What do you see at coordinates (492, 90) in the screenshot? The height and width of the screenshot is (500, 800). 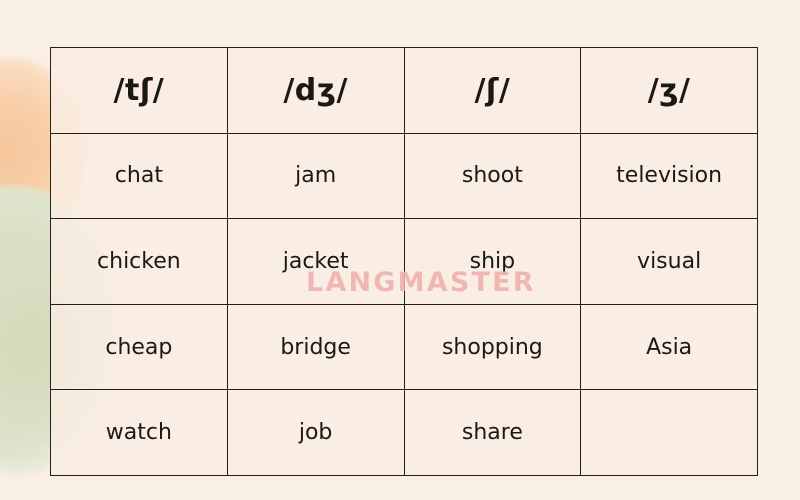 I see `column-header-sh: /ʃ/` at bounding box center [492, 90].